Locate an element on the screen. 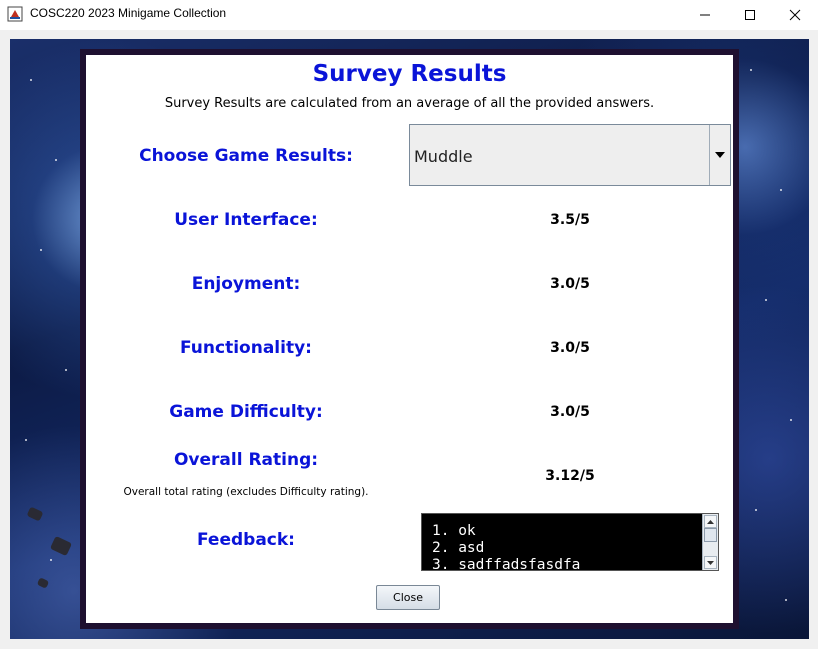  maximize-button is located at coordinates (750, 15).